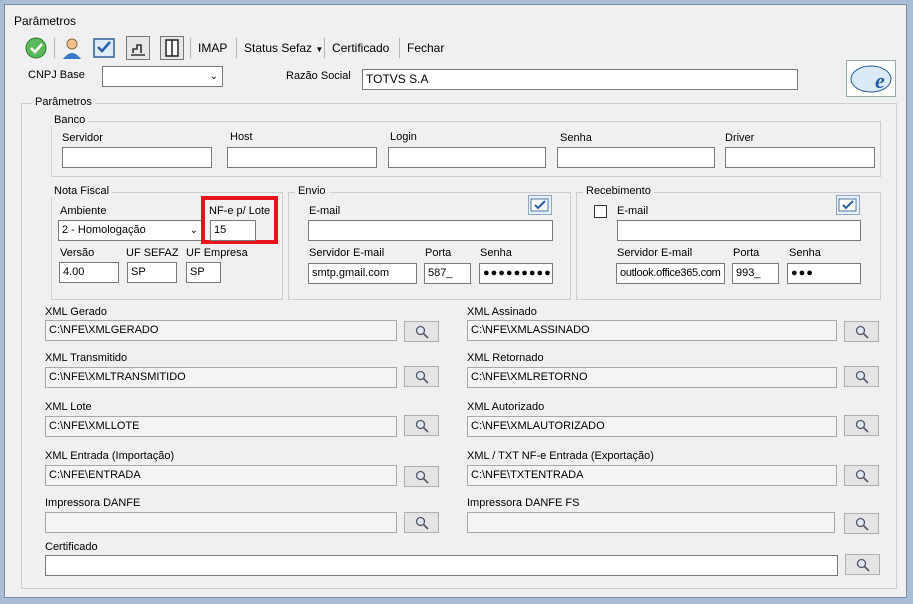  I want to click on xml-entrada-browse-button, so click(421, 476).